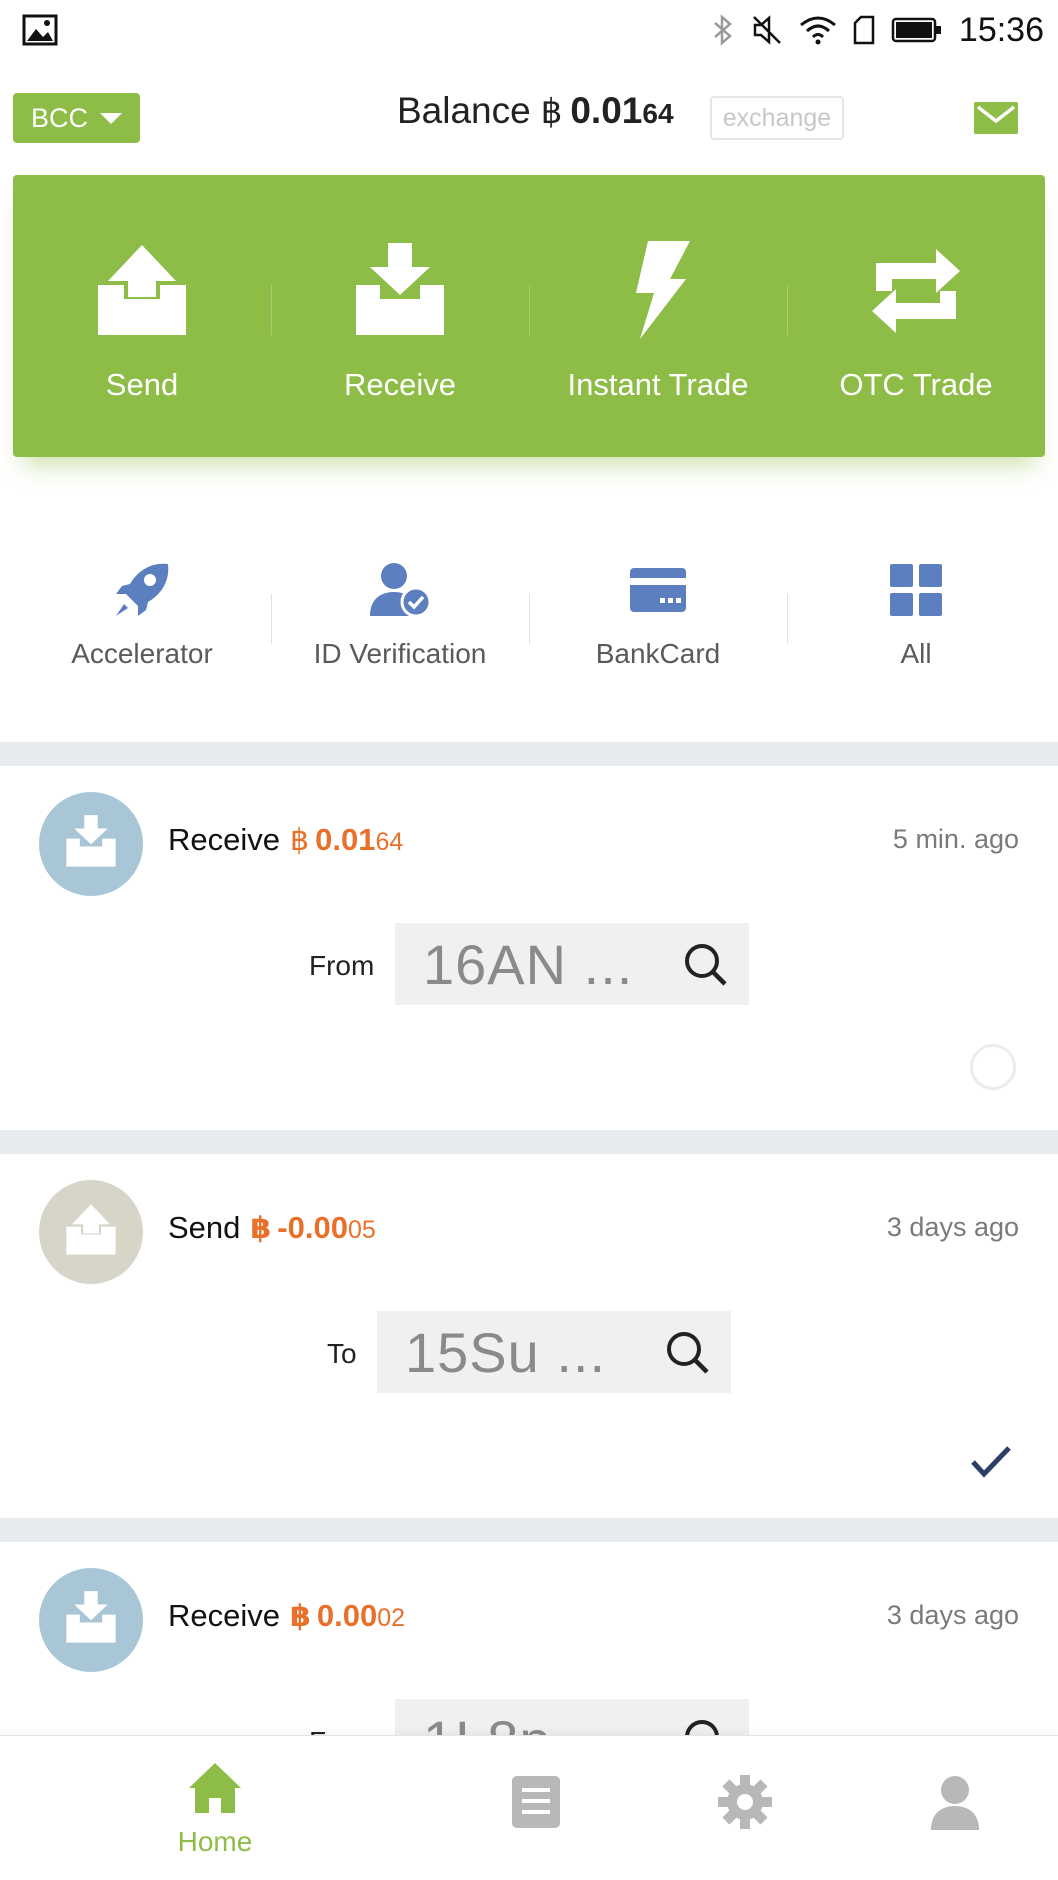  What do you see at coordinates (389, 842) in the screenshot?
I see `transaction-amount-small: 64` at bounding box center [389, 842].